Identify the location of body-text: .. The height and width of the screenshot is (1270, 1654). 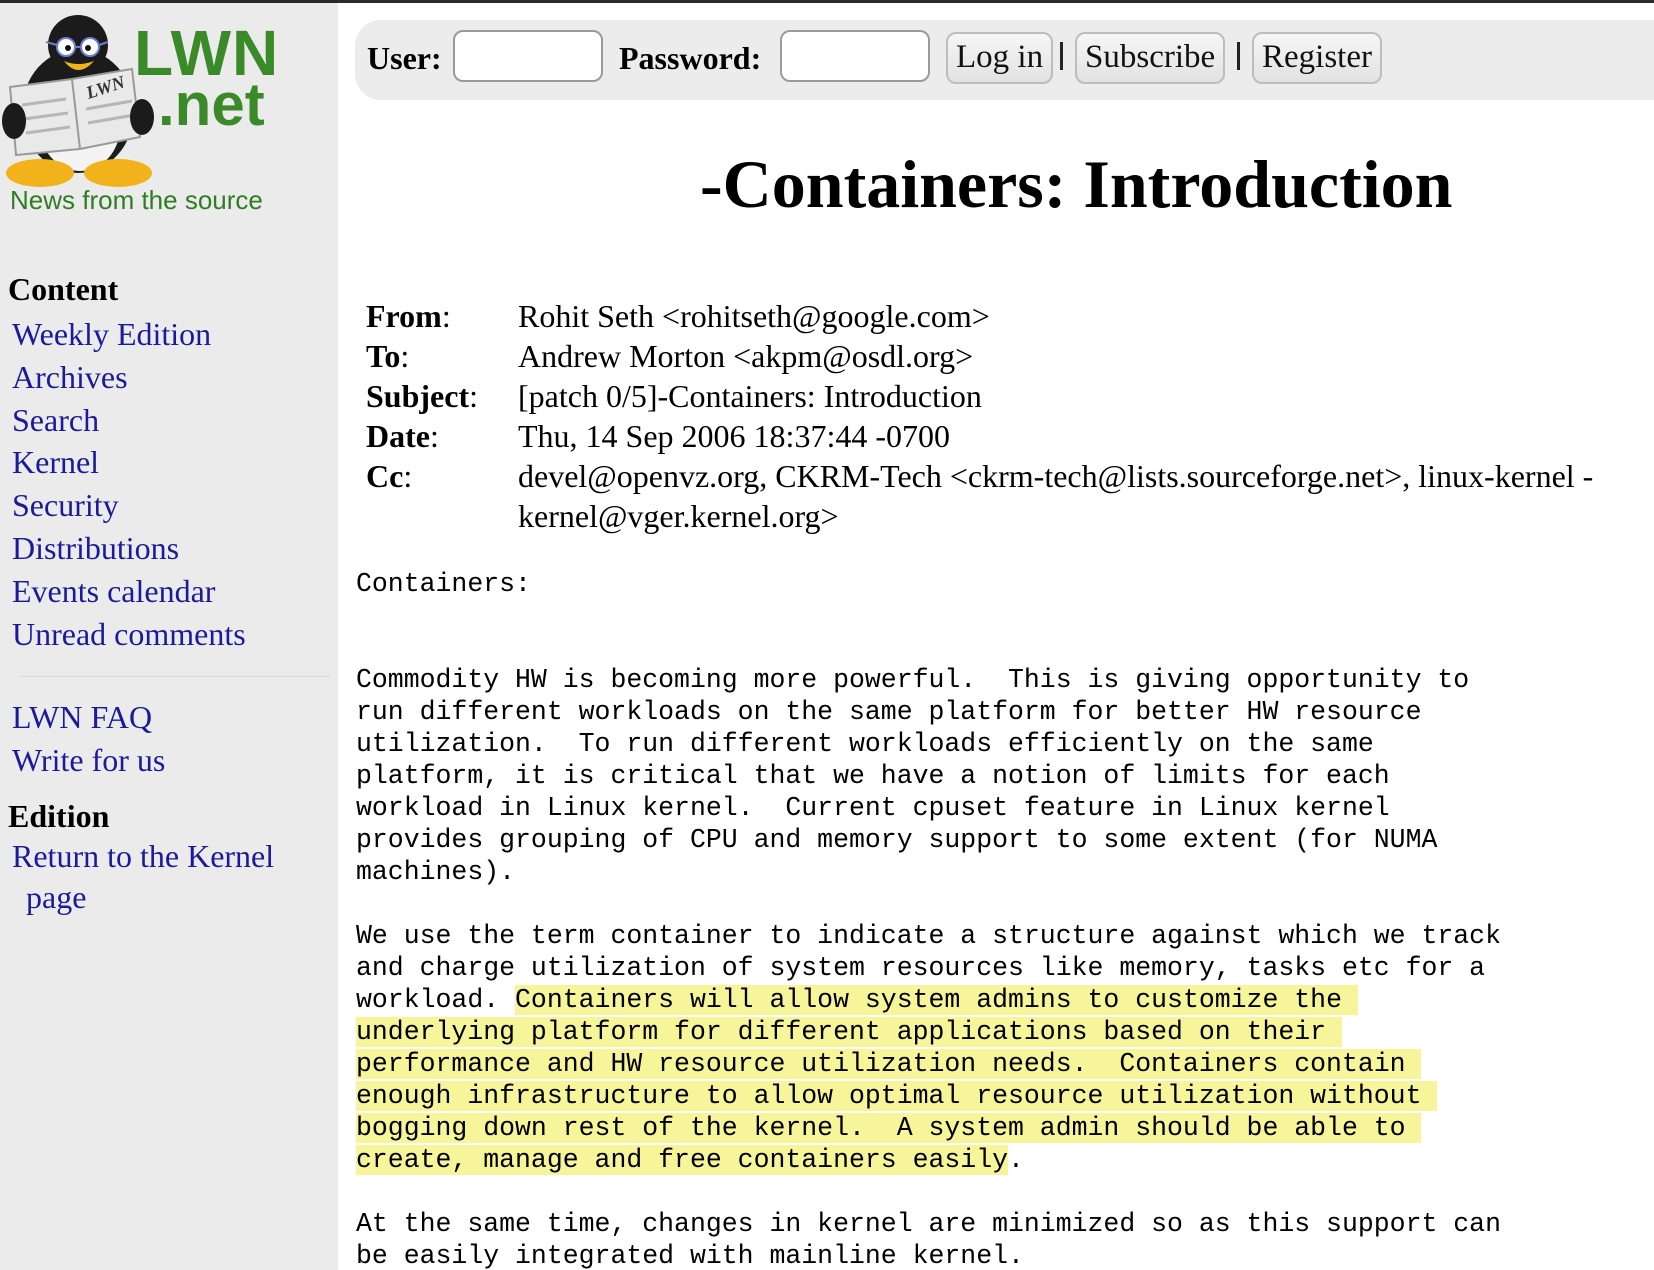
(1016, 1160).